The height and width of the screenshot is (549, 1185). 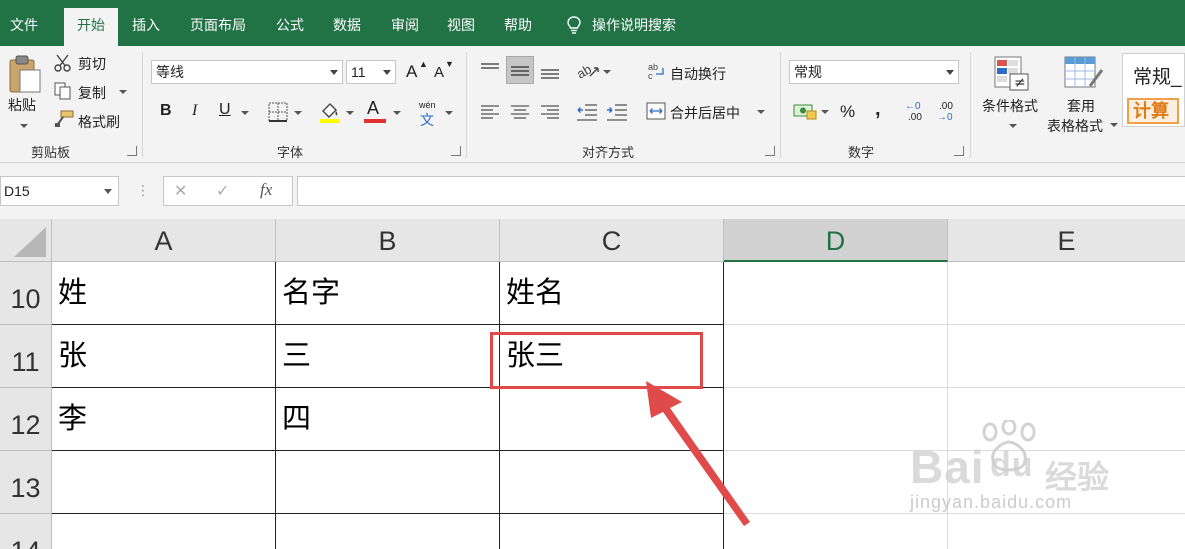 I want to click on currency-dropdown-caret, so click(x=825, y=112).